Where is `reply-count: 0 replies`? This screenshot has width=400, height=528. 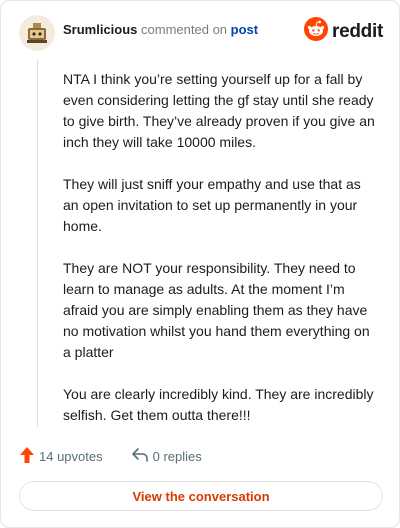
reply-count: 0 replies is located at coordinates (177, 456).